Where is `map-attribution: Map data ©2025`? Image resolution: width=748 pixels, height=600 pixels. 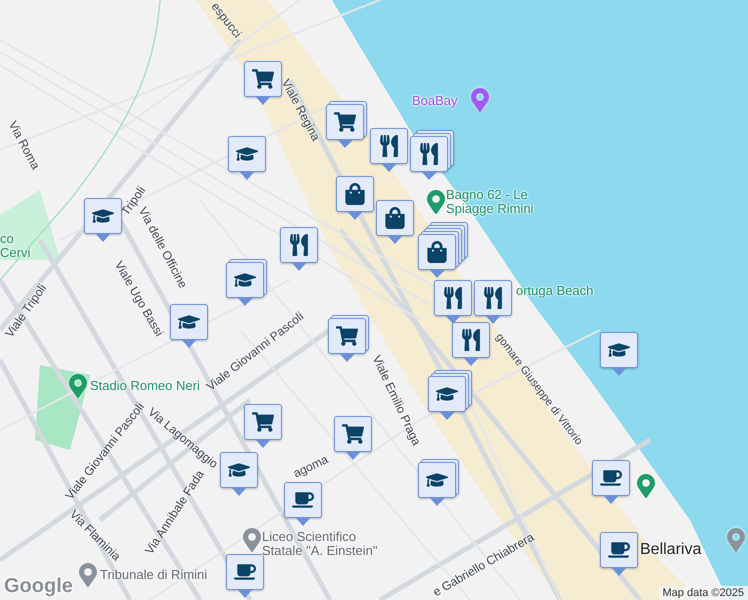
map-attribution: Map data ©2025 is located at coordinates (703, 593).